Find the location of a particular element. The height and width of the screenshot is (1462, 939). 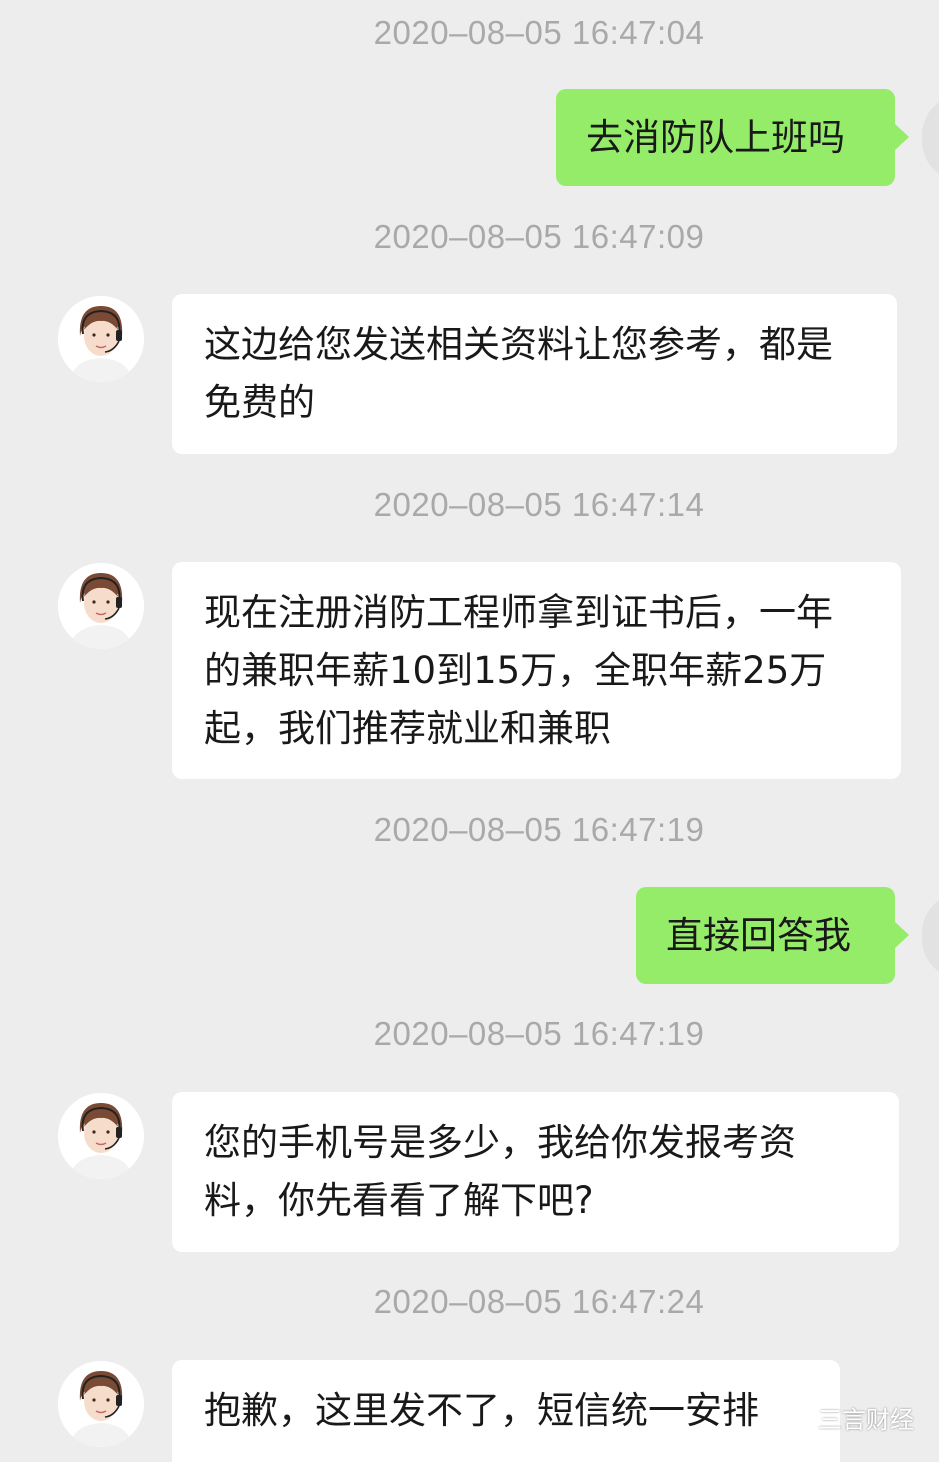

message-text: 去消防队上班吗 is located at coordinates (715, 137).